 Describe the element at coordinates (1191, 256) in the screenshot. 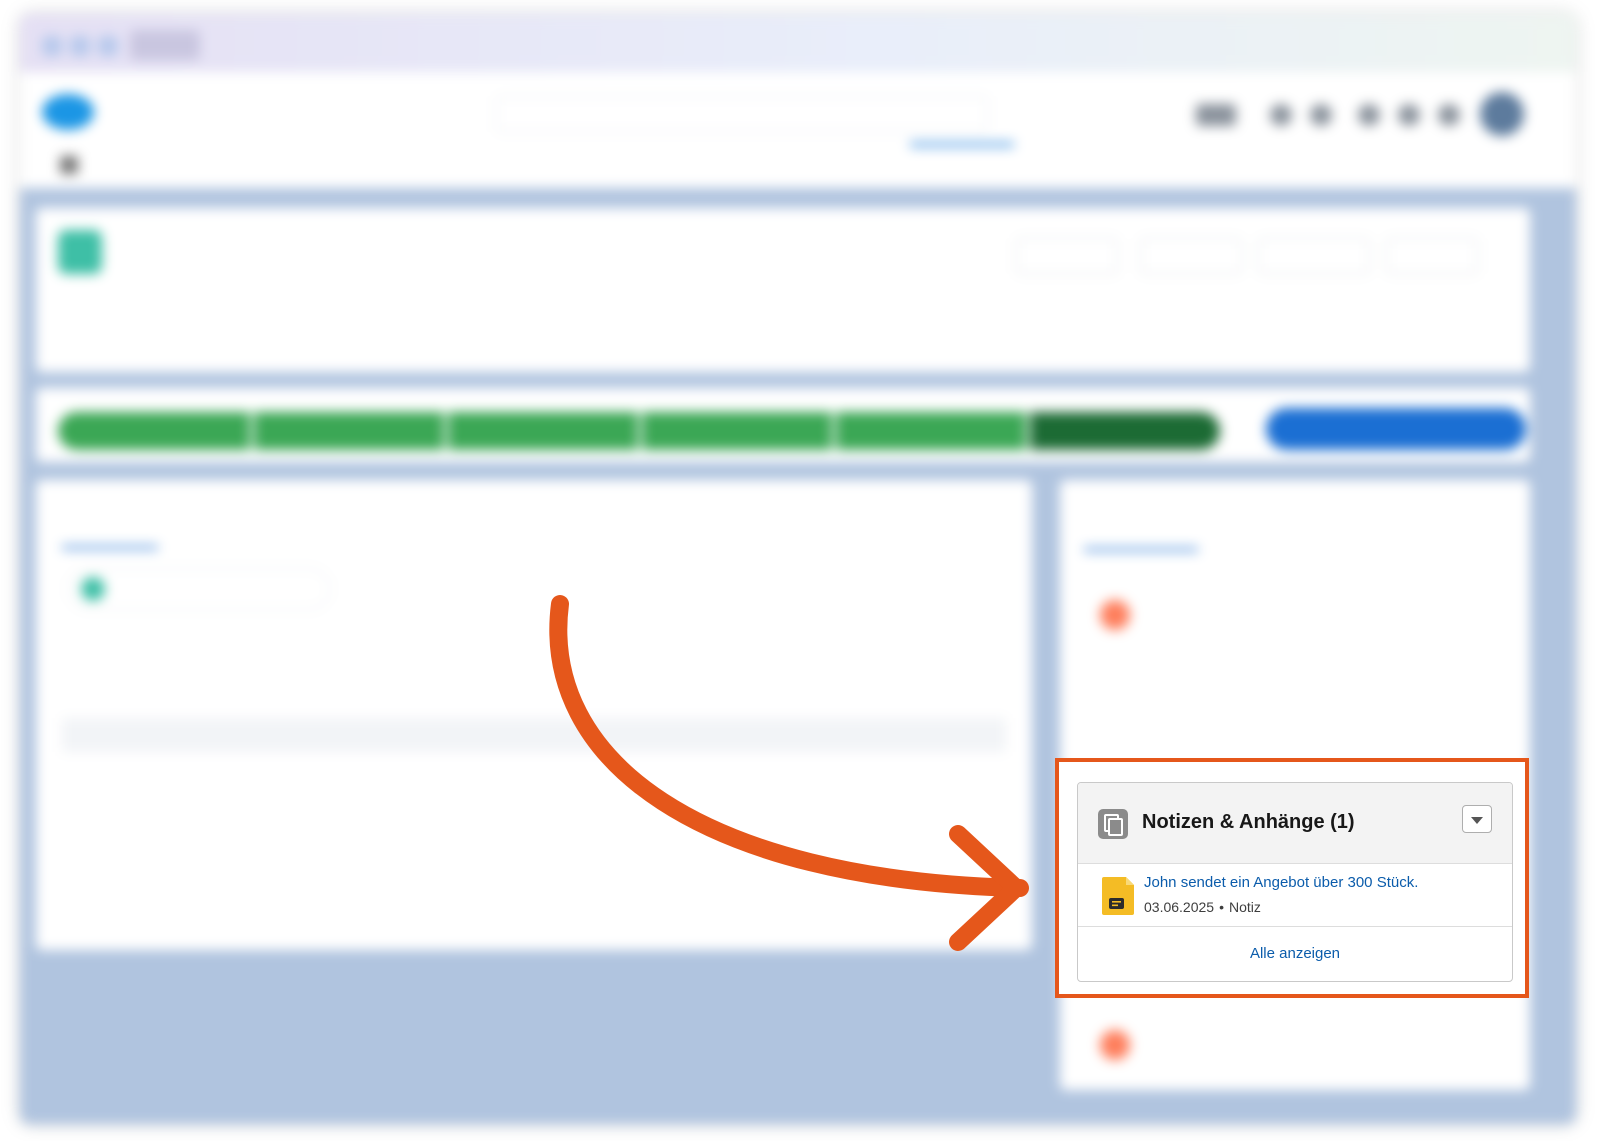

I see `edit-button` at that location.